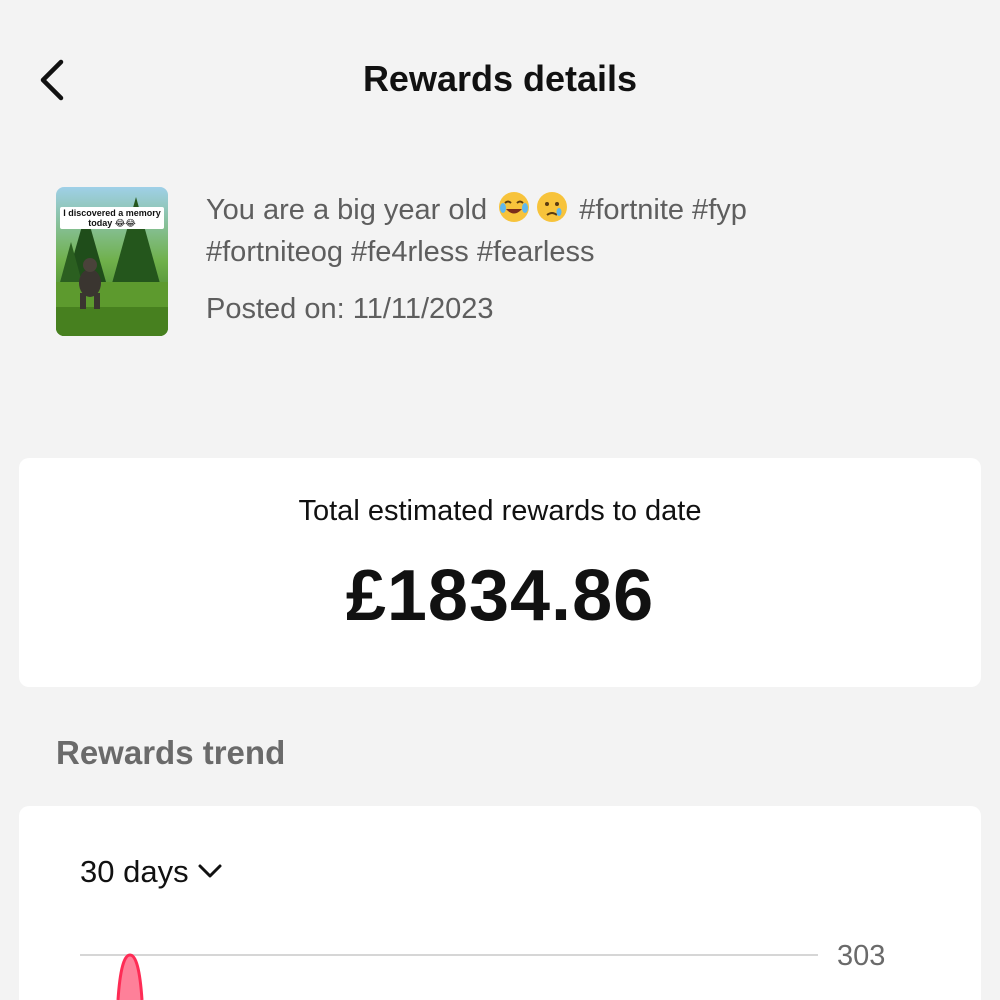 This screenshot has height=1000, width=1000. I want to click on total-rewards-value: £1834.86, so click(500, 596).